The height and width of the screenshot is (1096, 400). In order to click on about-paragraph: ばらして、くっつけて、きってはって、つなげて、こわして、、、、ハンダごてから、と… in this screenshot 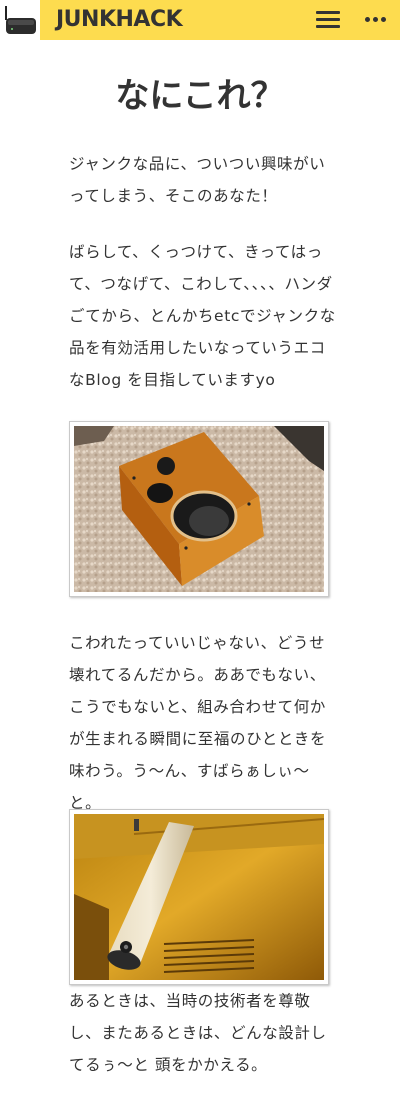, I will do `click(202, 316)`.